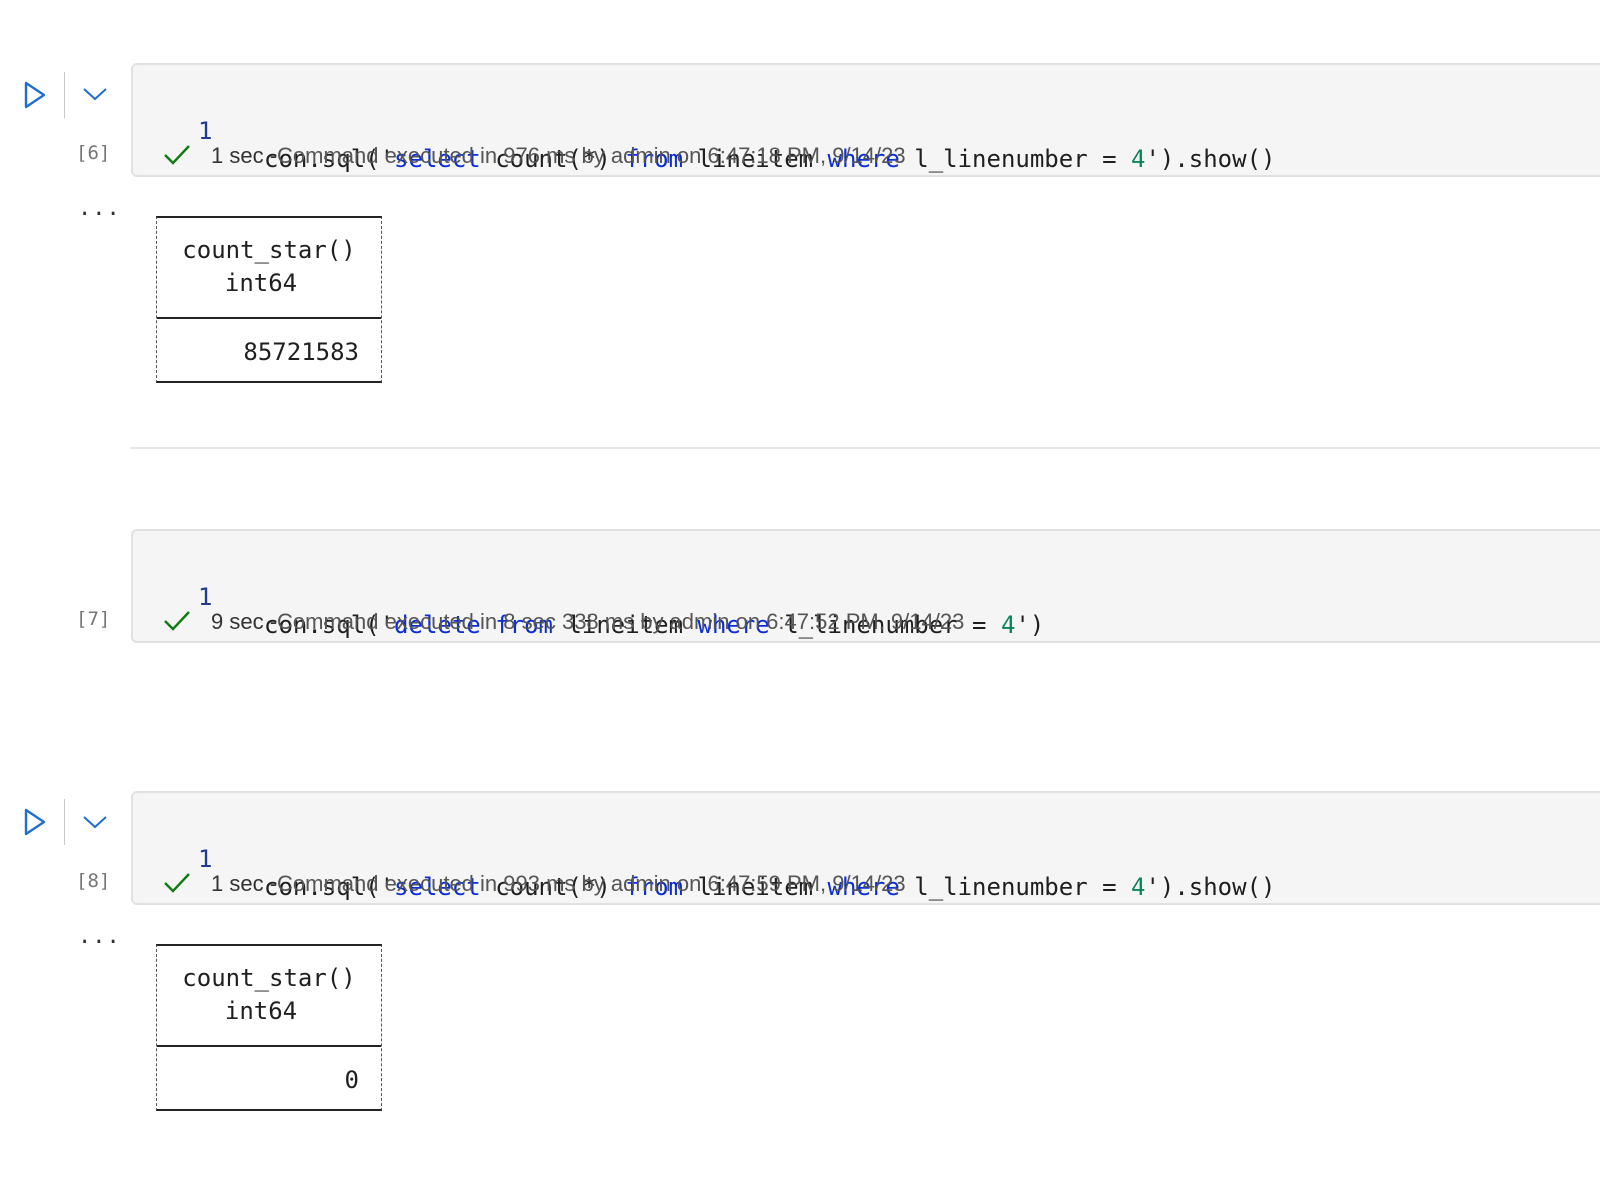  What do you see at coordinates (244, 621) in the screenshot?
I see `status-duration: 9 sec -` at bounding box center [244, 621].